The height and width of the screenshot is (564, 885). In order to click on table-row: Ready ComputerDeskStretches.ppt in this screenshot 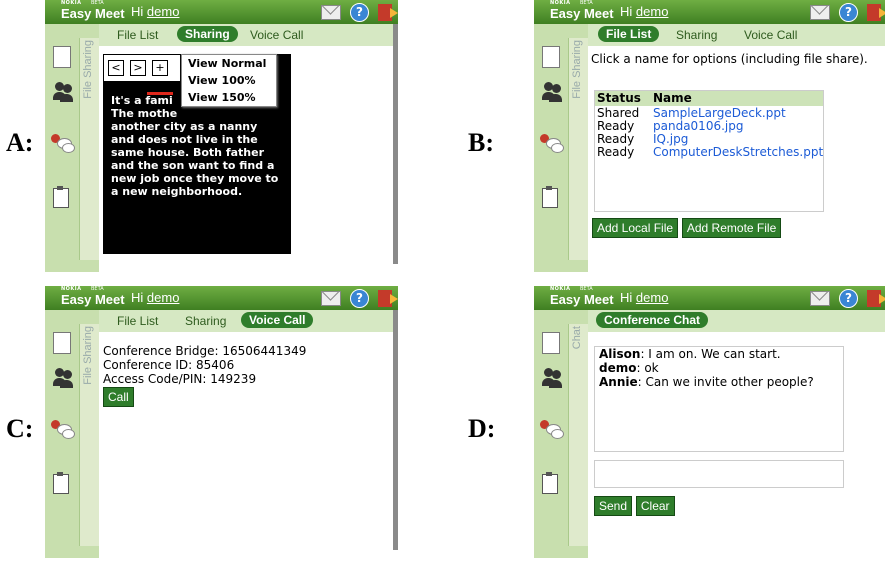, I will do `click(710, 152)`.